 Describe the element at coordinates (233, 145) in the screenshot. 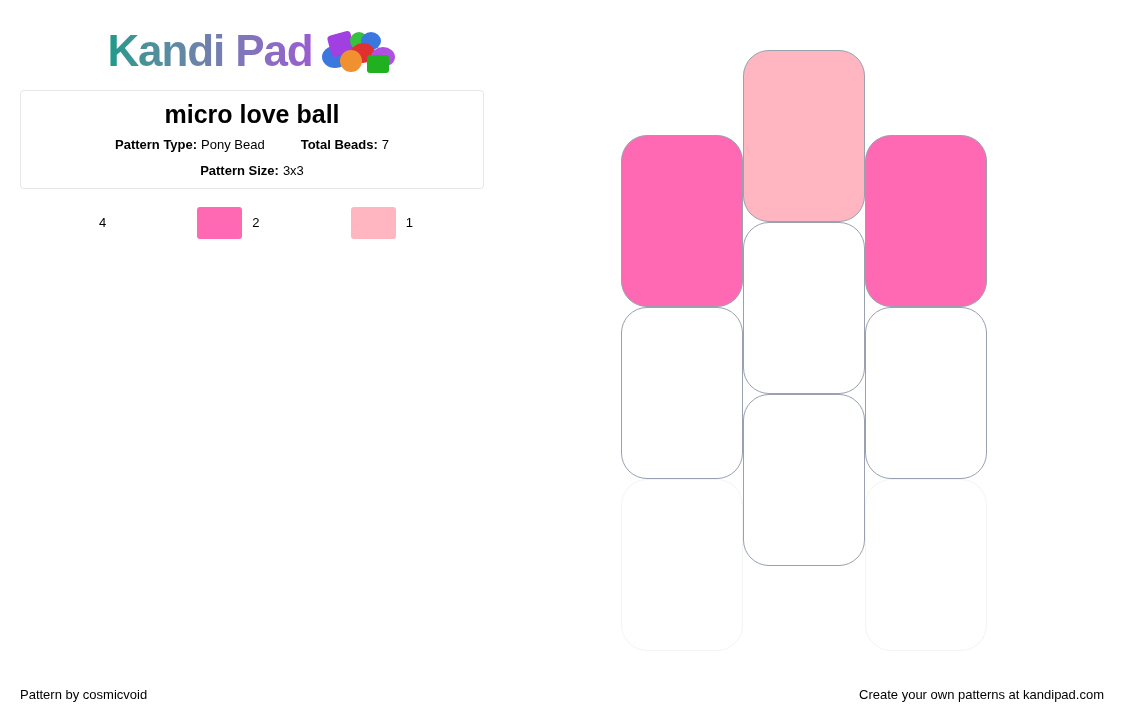

I see `detail-value: Pony Bead` at that location.